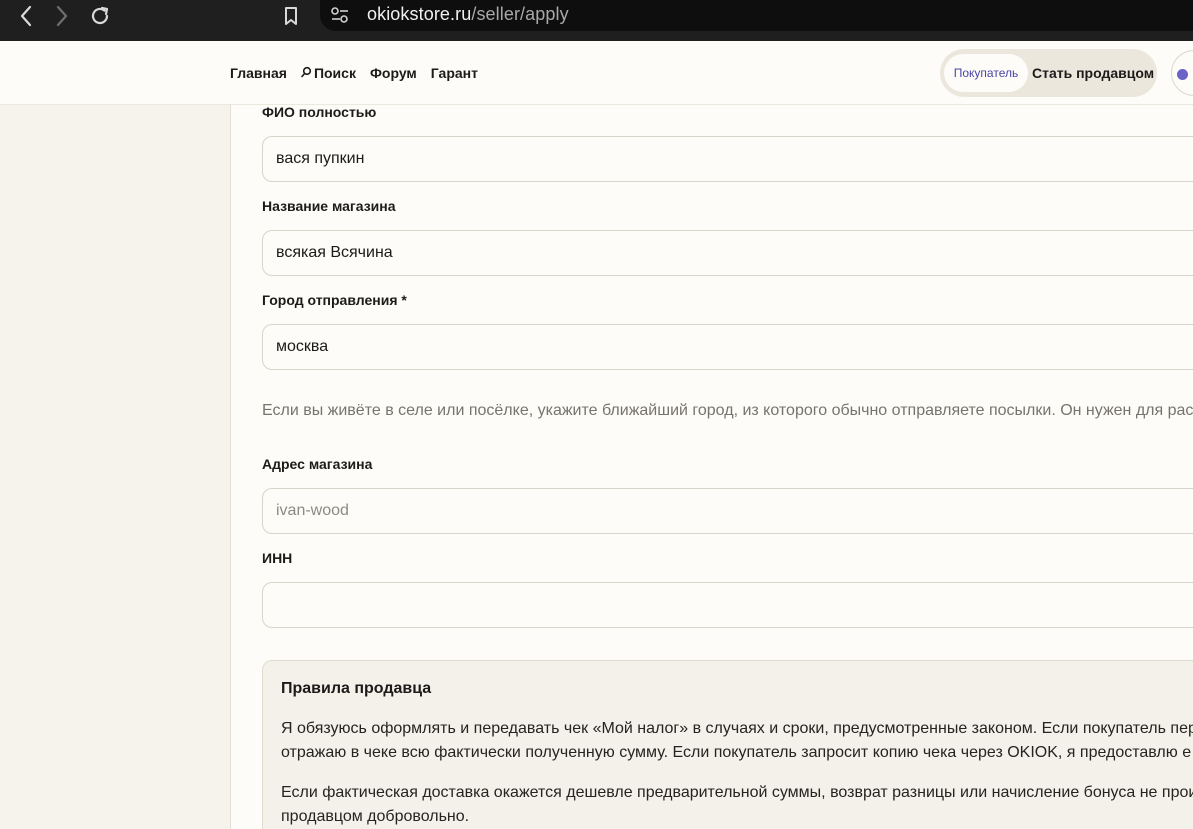 This screenshot has width=1193, height=829. Describe the element at coordinates (727, 159) in the screenshot. I see `full-name-input: вася пупкин` at that location.